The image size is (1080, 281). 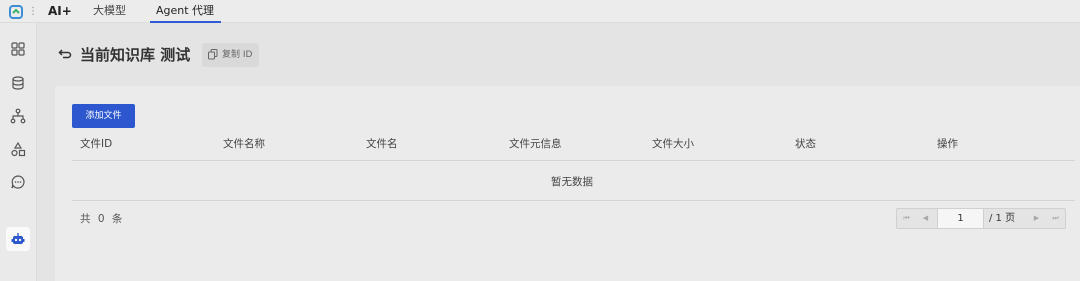 I want to click on copy-id-label: 复制 ID, so click(x=237, y=55).